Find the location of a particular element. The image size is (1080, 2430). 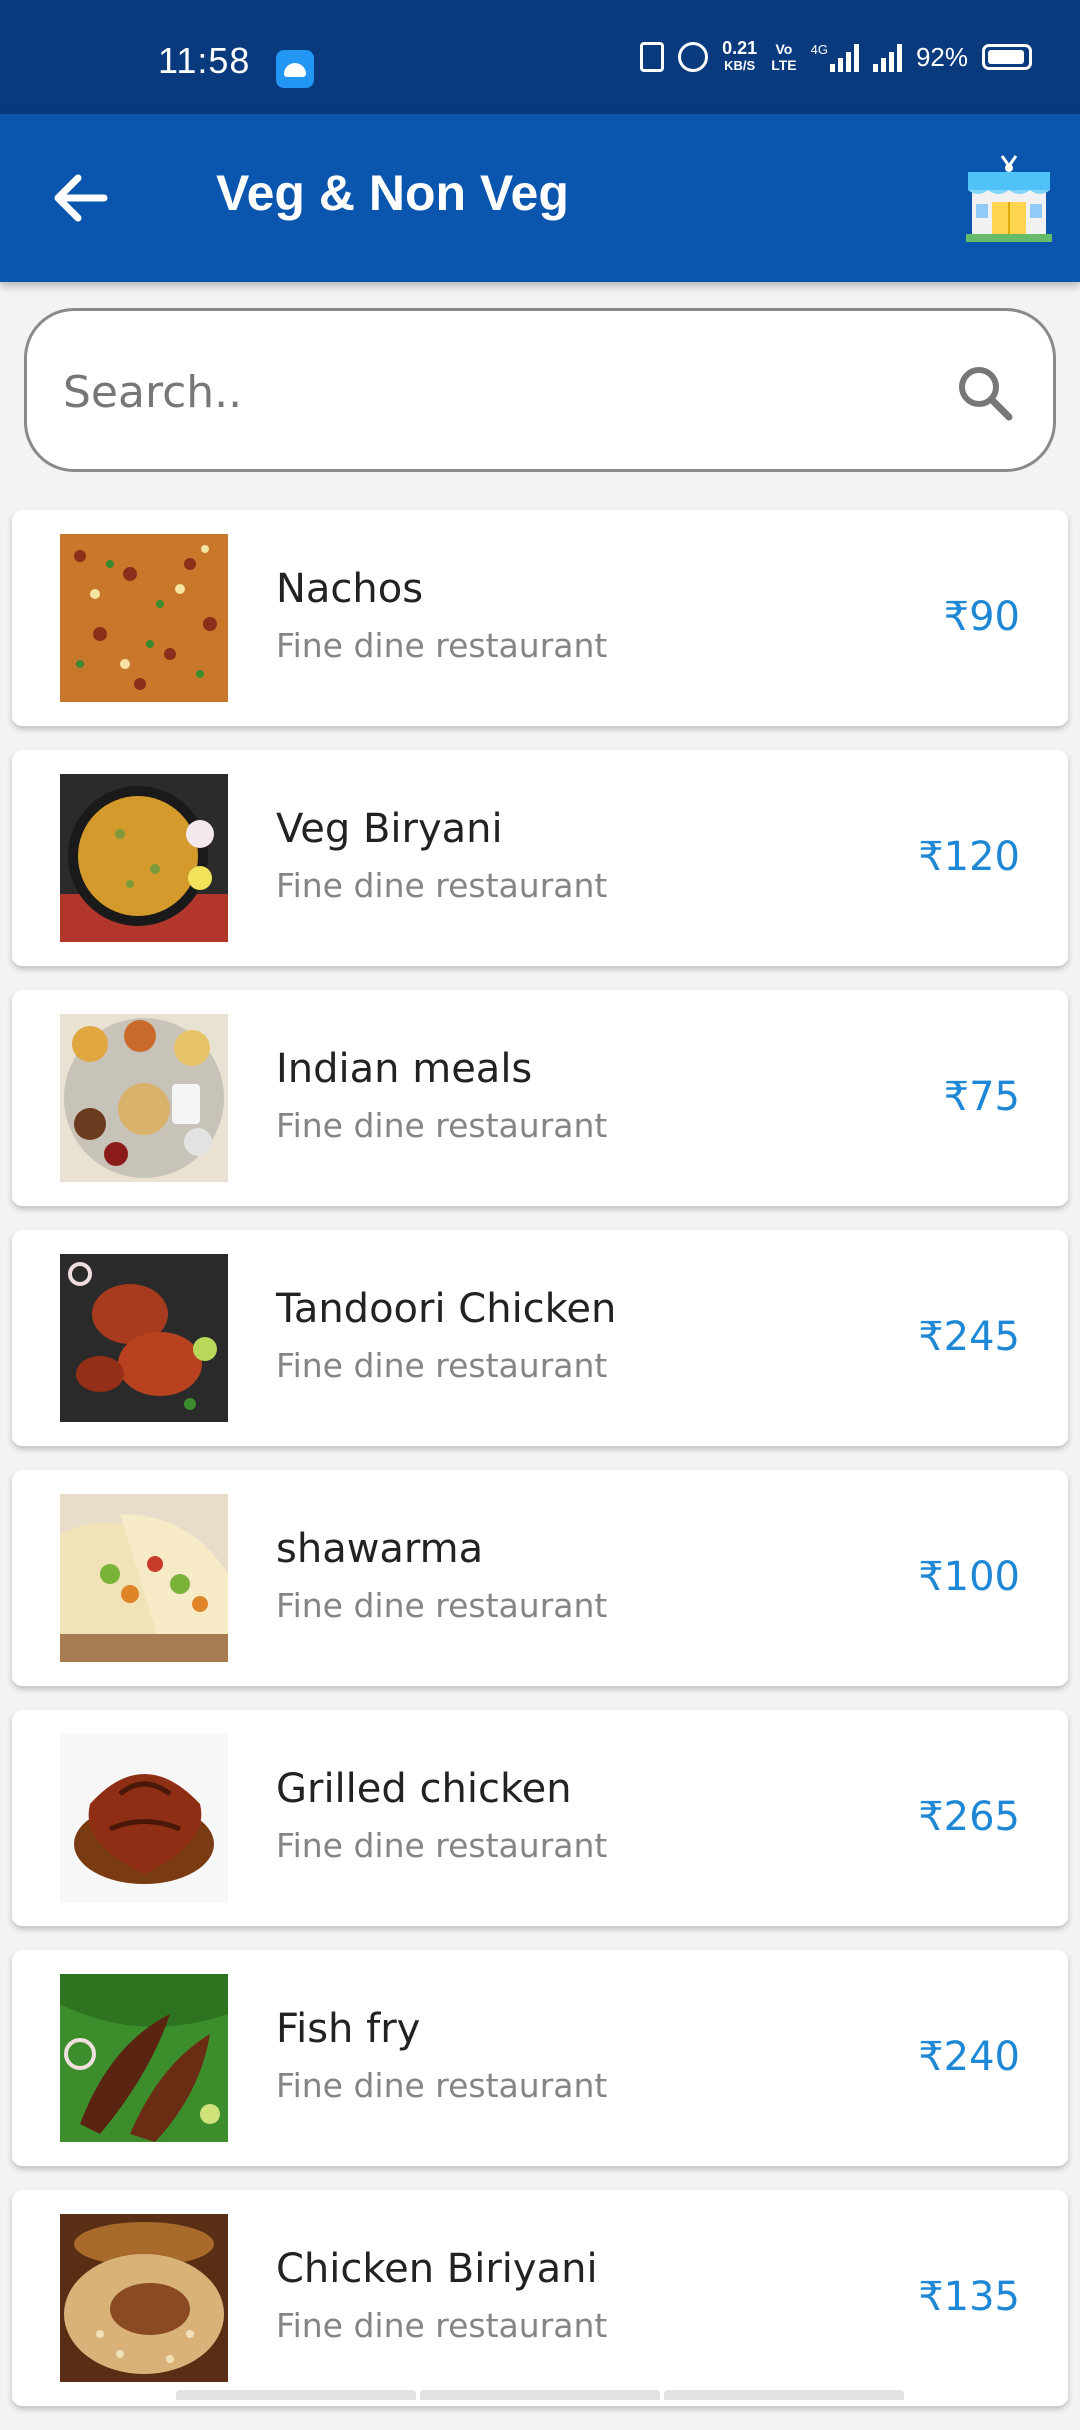

network-speed: 0.21 KB/S is located at coordinates (740, 56).